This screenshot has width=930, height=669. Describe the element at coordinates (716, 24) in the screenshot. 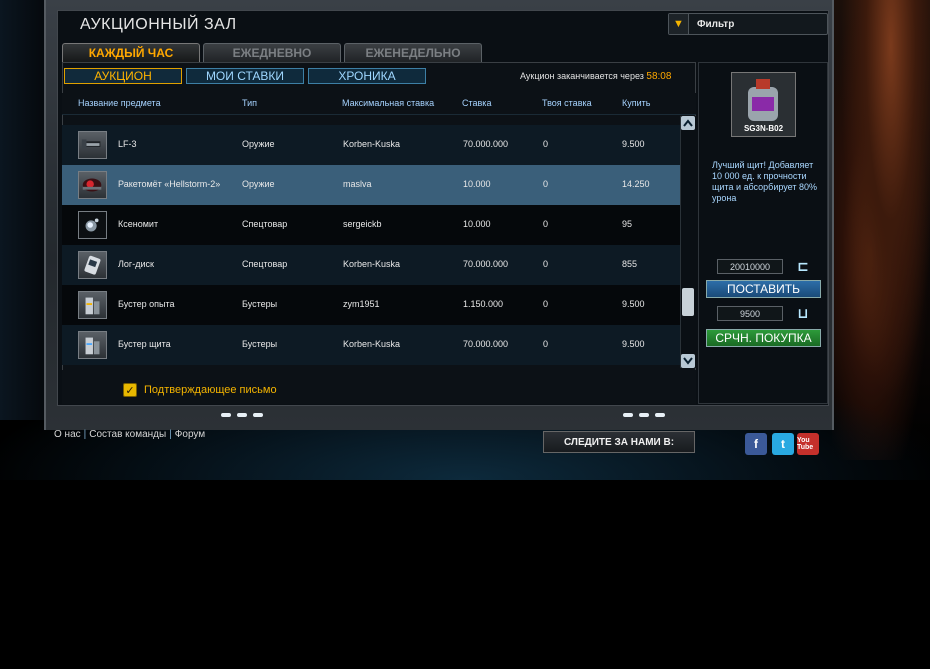

I see `filter-label: Фильтр` at that location.